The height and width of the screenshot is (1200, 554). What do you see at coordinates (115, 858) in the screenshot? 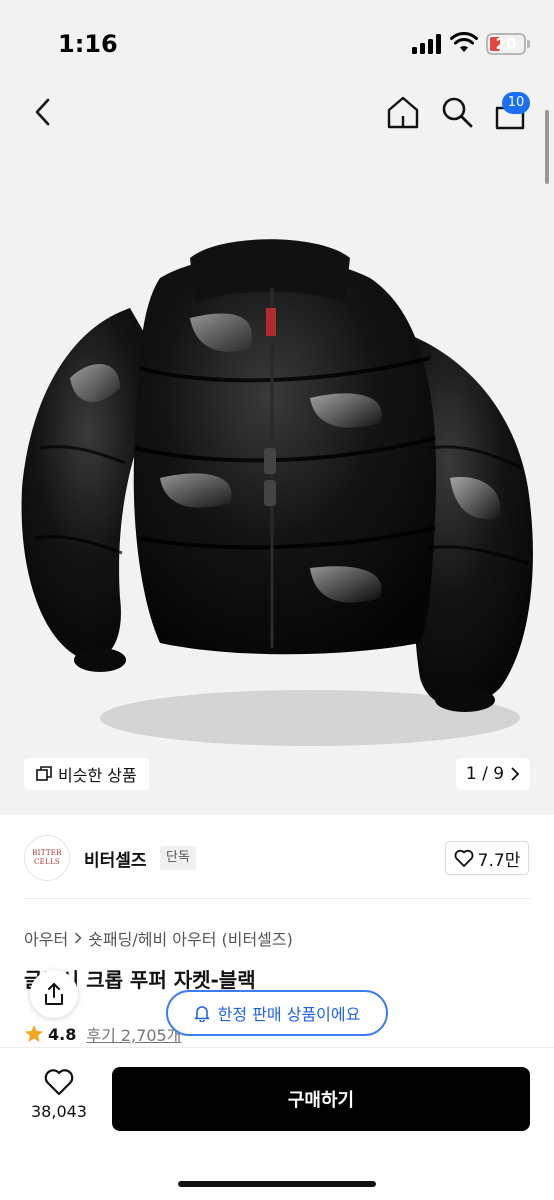
I see `brand-name: 비터셀즈` at bounding box center [115, 858].